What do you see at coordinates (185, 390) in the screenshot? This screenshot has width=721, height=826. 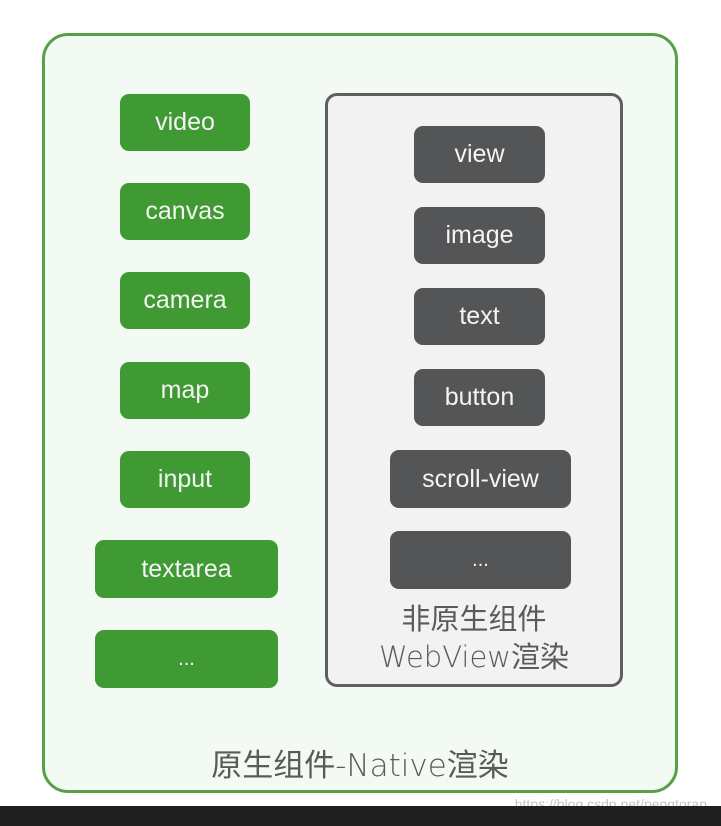 I see `native-item-map: map` at bounding box center [185, 390].